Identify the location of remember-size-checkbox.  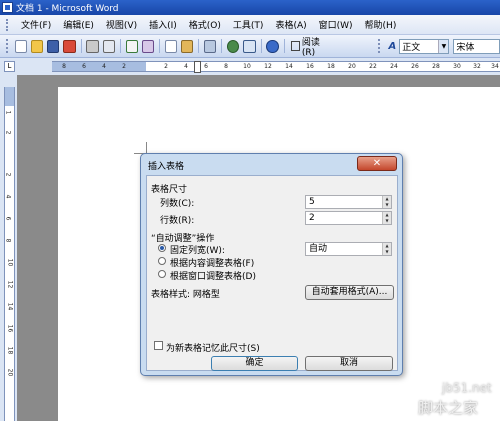
(158, 345).